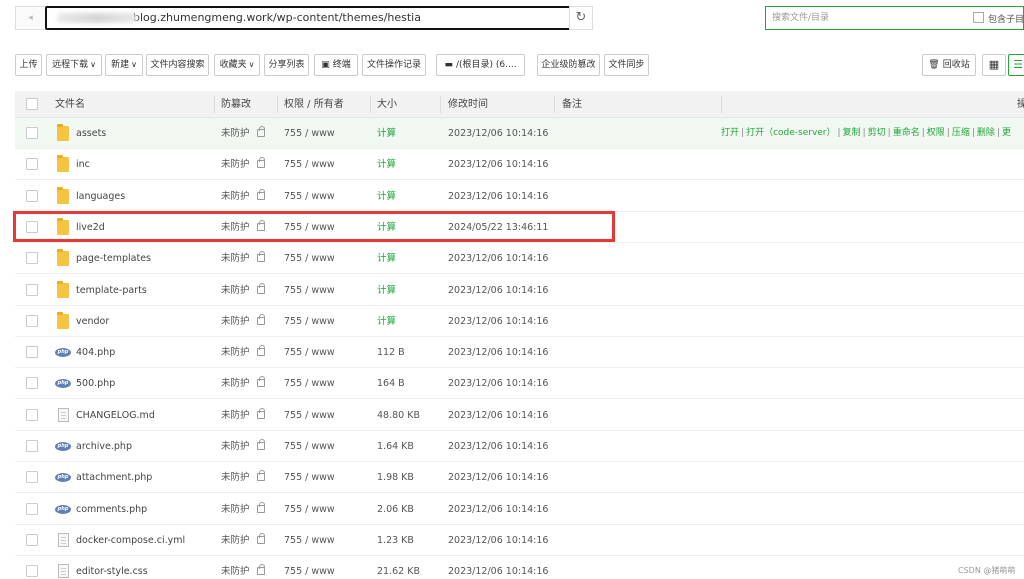 The height and width of the screenshot is (579, 1024). I want to click on file-name: docker-compose.ci.yml, so click(130, 540).